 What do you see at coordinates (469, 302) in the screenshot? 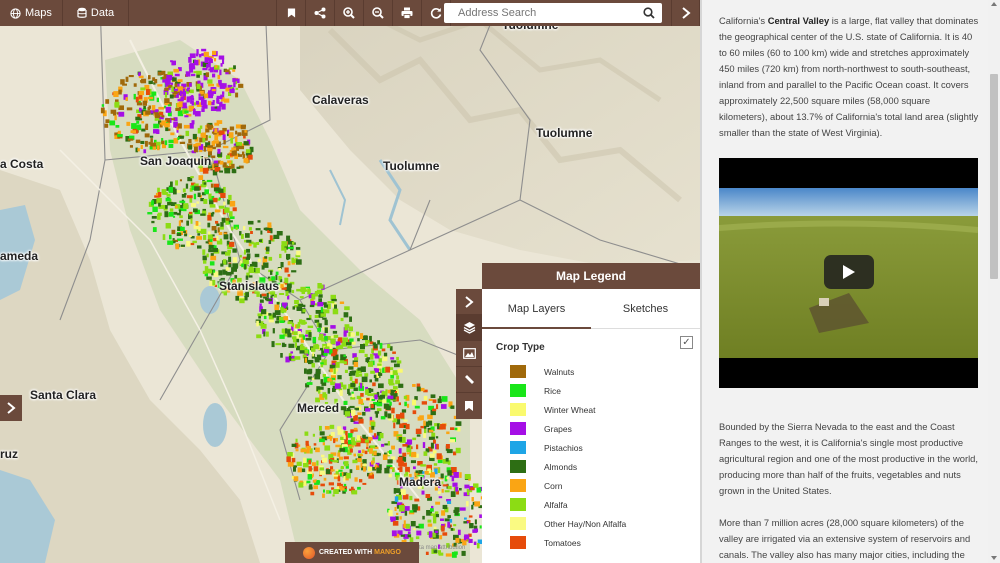
I see `legend-collapse-button` at bounding box center [469, 302].